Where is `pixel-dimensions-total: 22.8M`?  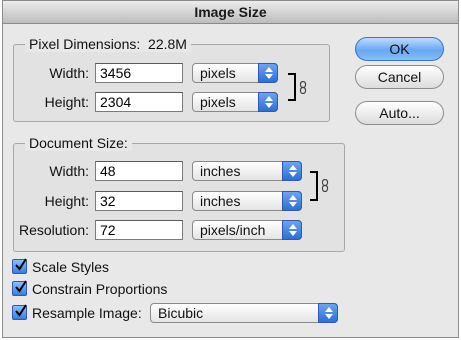 pixel-dimensions-total: 22.8M is located at coordinates (167, 44).